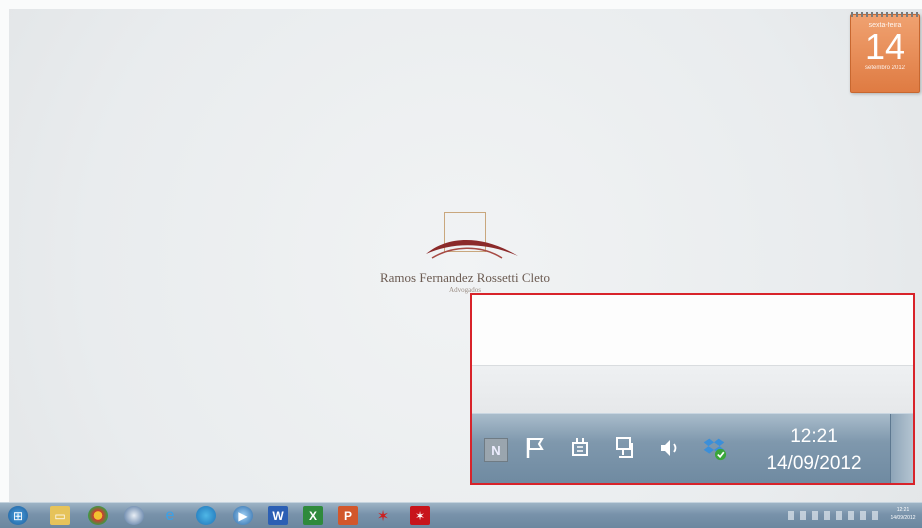 The width and height of the screenshot is (922, 528). Describe the element at coordinates (669, 448) in the screenshot. I see `volume-icon` at that location.